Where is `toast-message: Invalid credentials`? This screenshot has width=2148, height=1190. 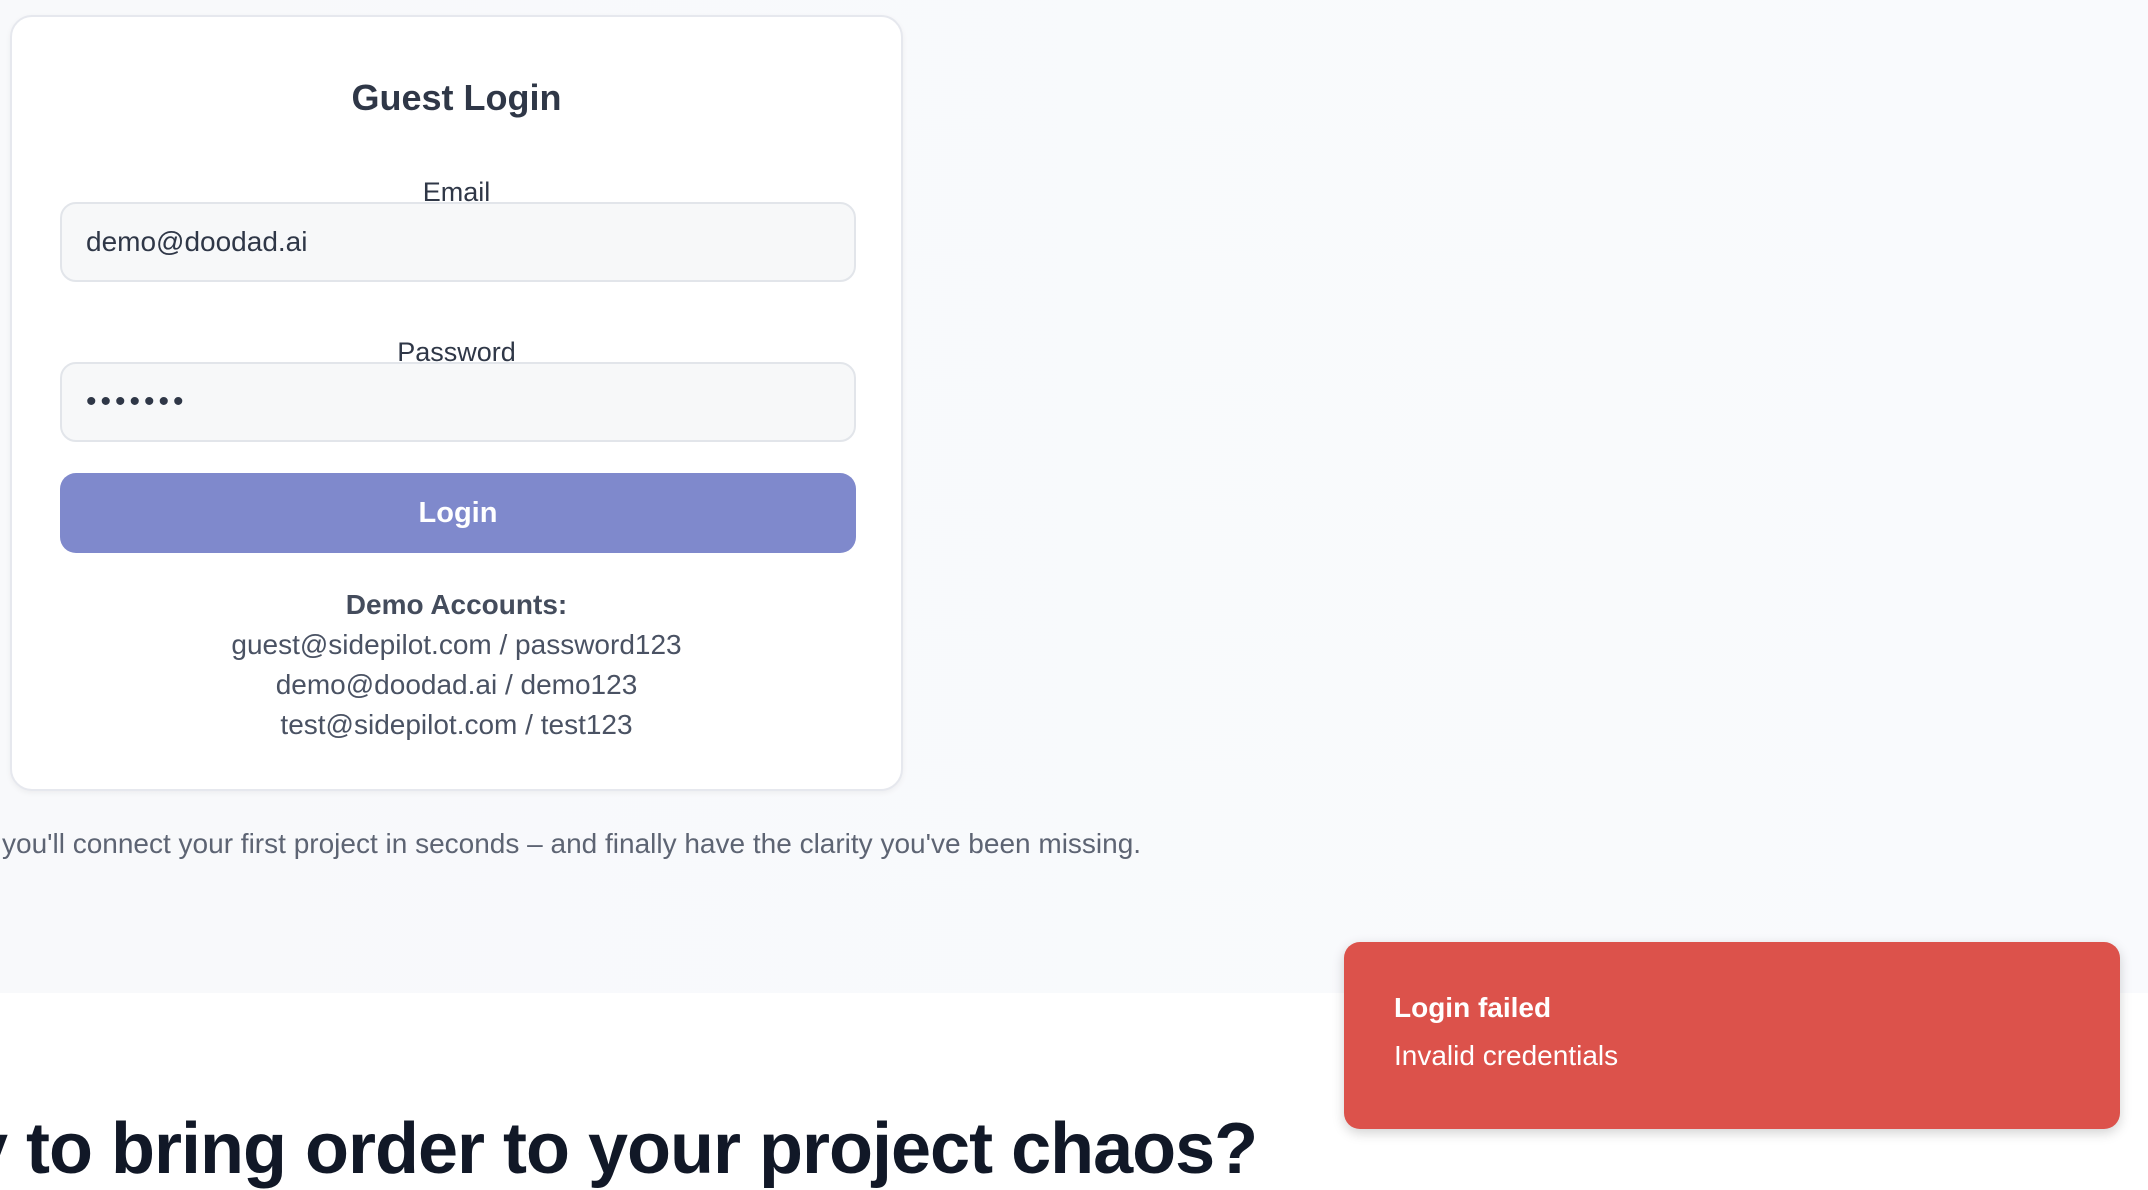 toast-message: Invalid credentials is located at coordinates (1506, 1055).